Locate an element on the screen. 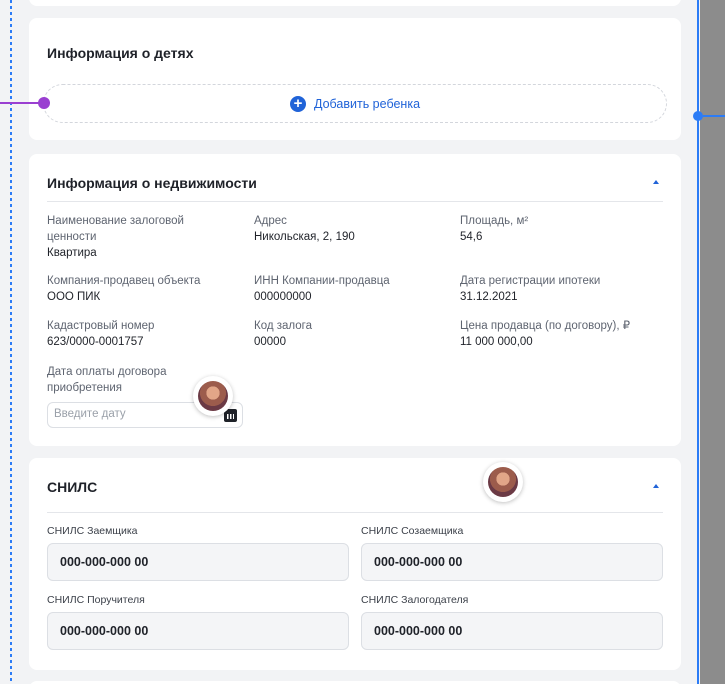  property-field: ИНН Компании-продавца 000000000 is located at coordinates (349, 289).